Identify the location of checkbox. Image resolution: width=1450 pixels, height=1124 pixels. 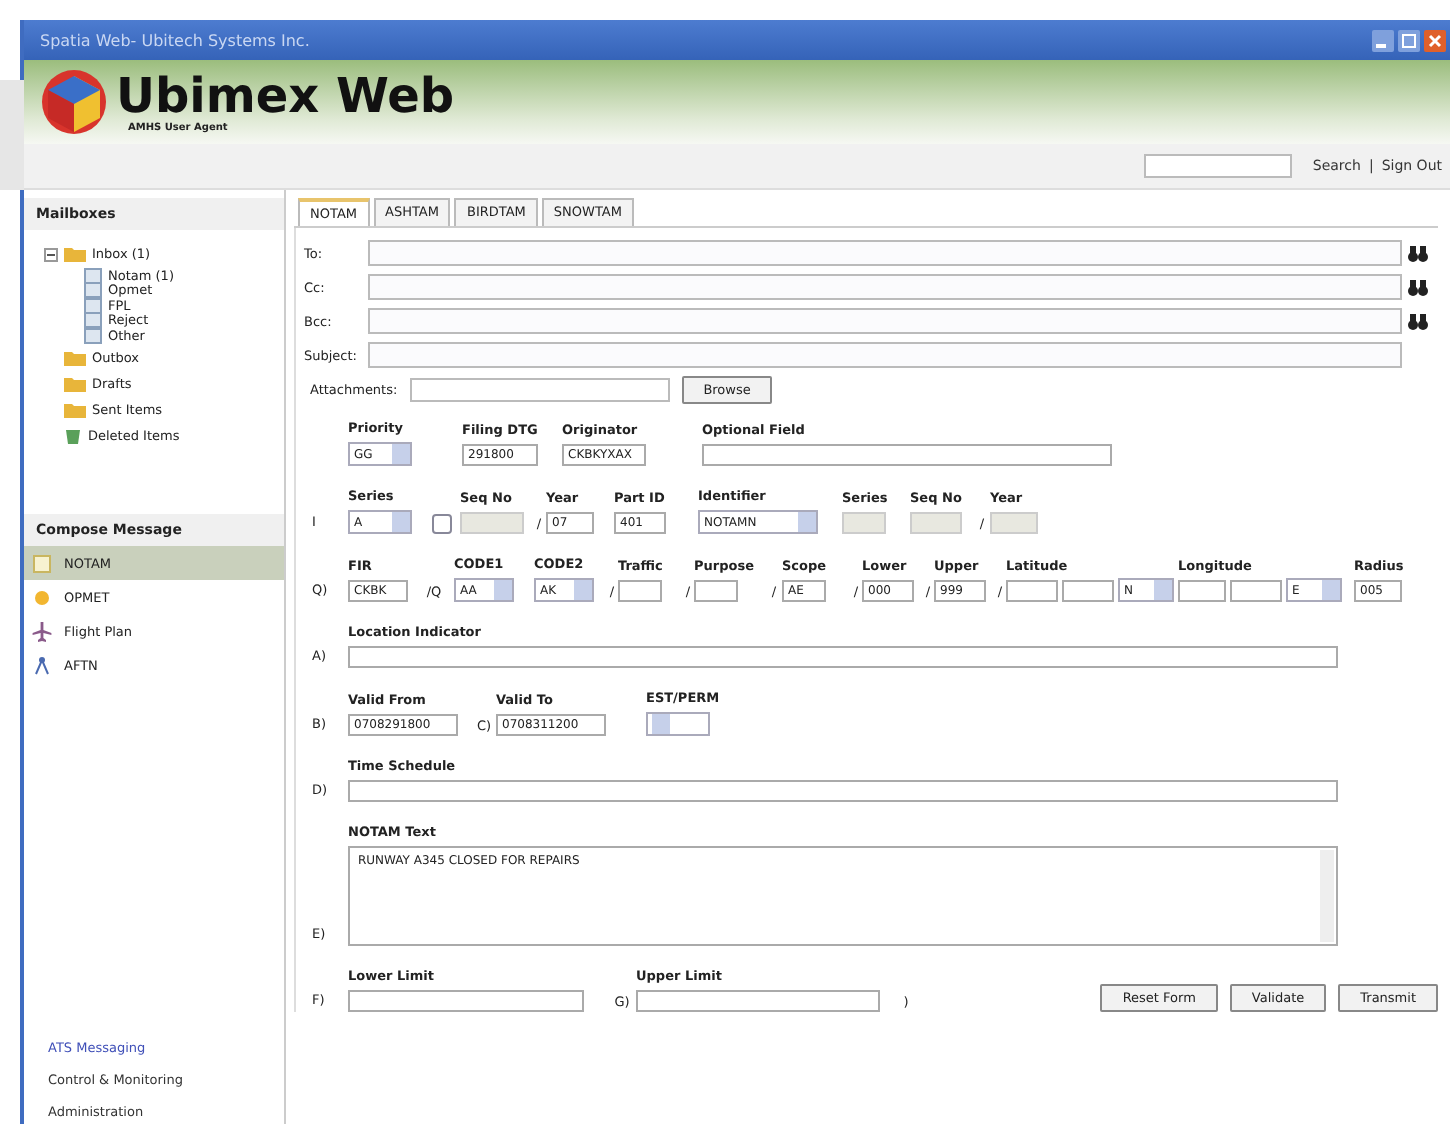
(442, 524).